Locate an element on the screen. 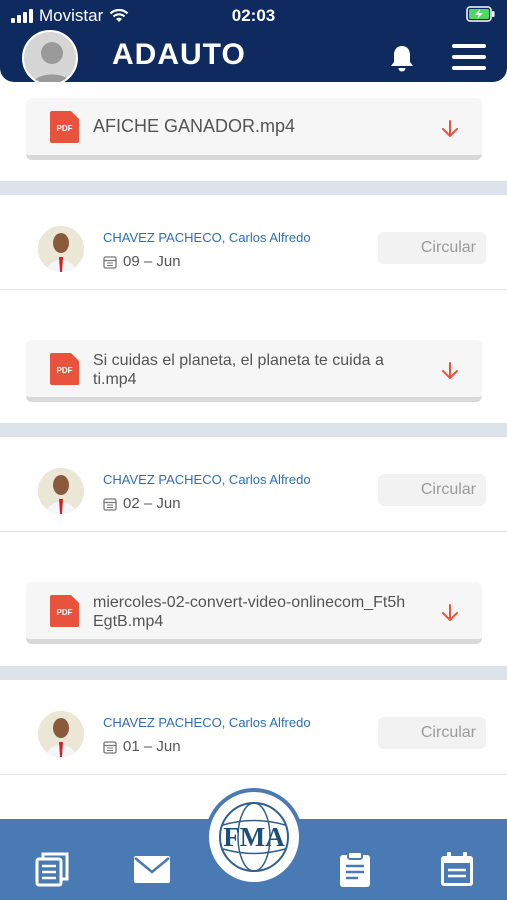 This screenshot has height=900, width=507. post-date: 01 – Jun is located at coordinates (142, 746).